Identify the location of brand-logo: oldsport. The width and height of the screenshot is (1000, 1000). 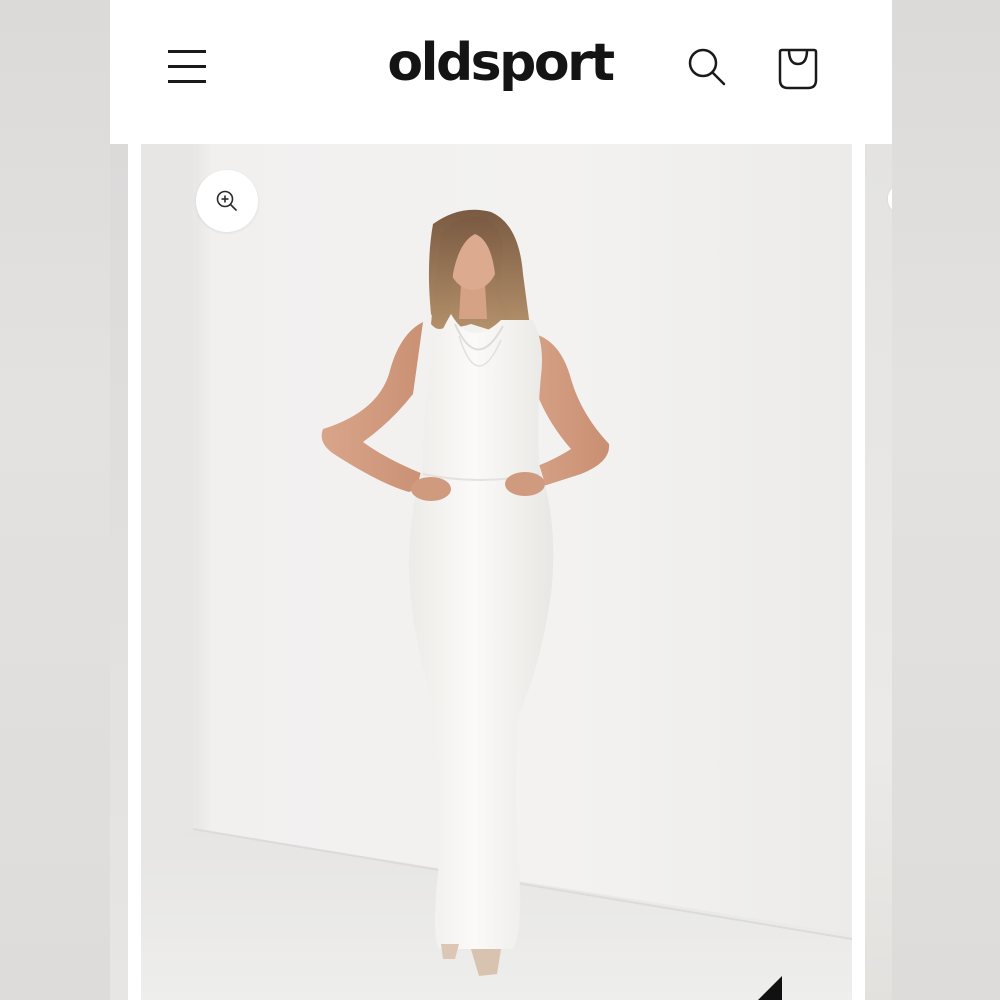
(500, 63).